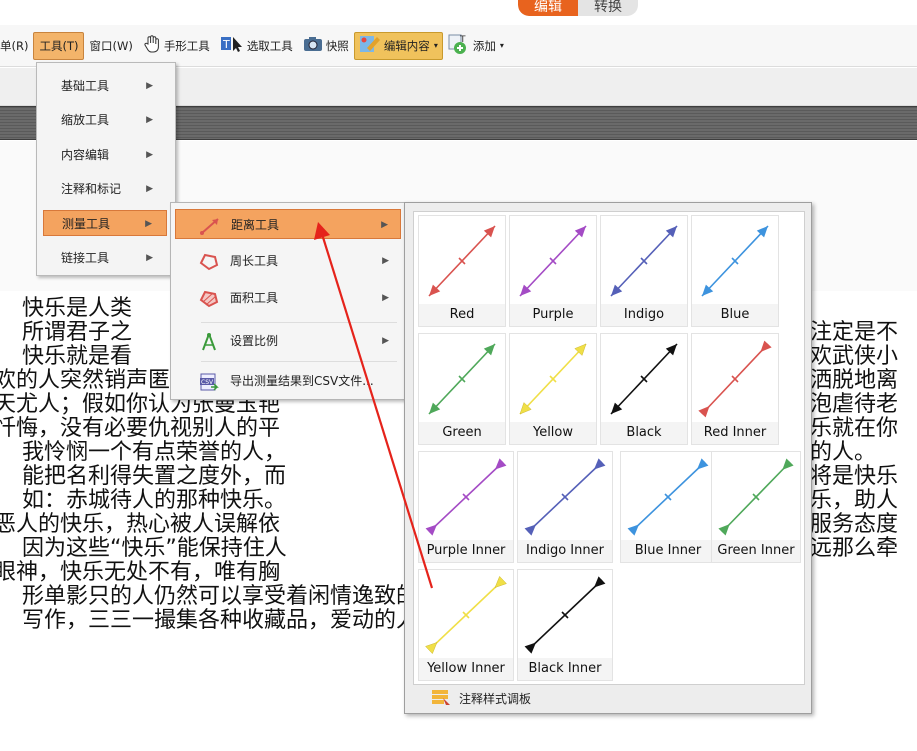  I want to click on doc-line-right: 洒脱地离, so click(854, 380).